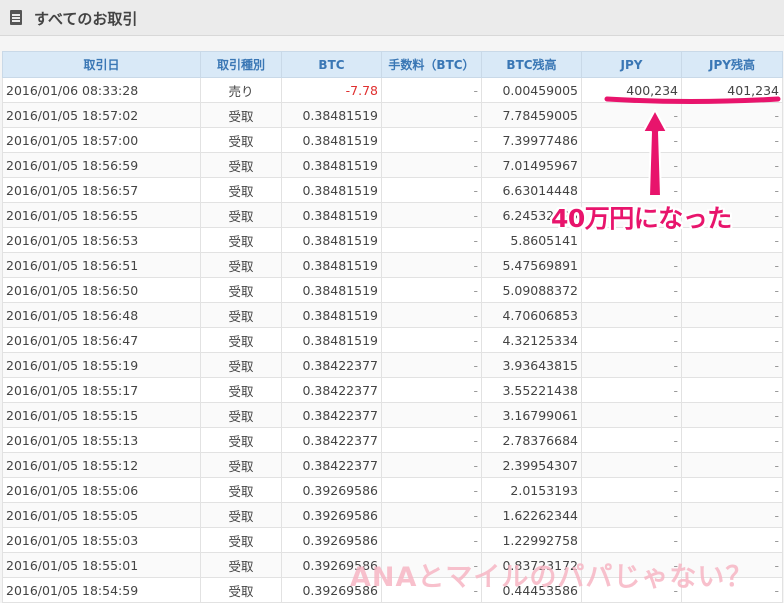 The height and width of the screenshot is (603, 784). Describe the element at coordinates (531, 315) in the screenshot. I see `table-cell: 4.70606853` at that location.